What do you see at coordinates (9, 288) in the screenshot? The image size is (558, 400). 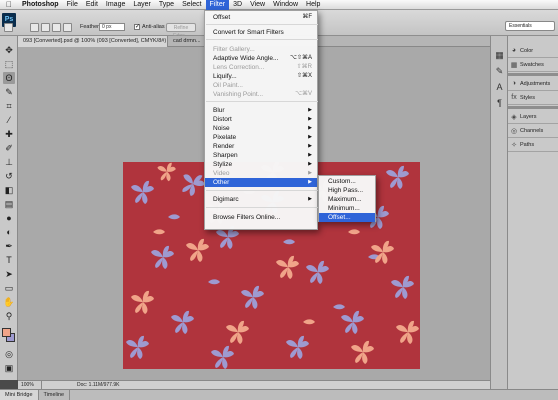 I see `shape-tool-icon: ▭` at bounding box center [9, 288].